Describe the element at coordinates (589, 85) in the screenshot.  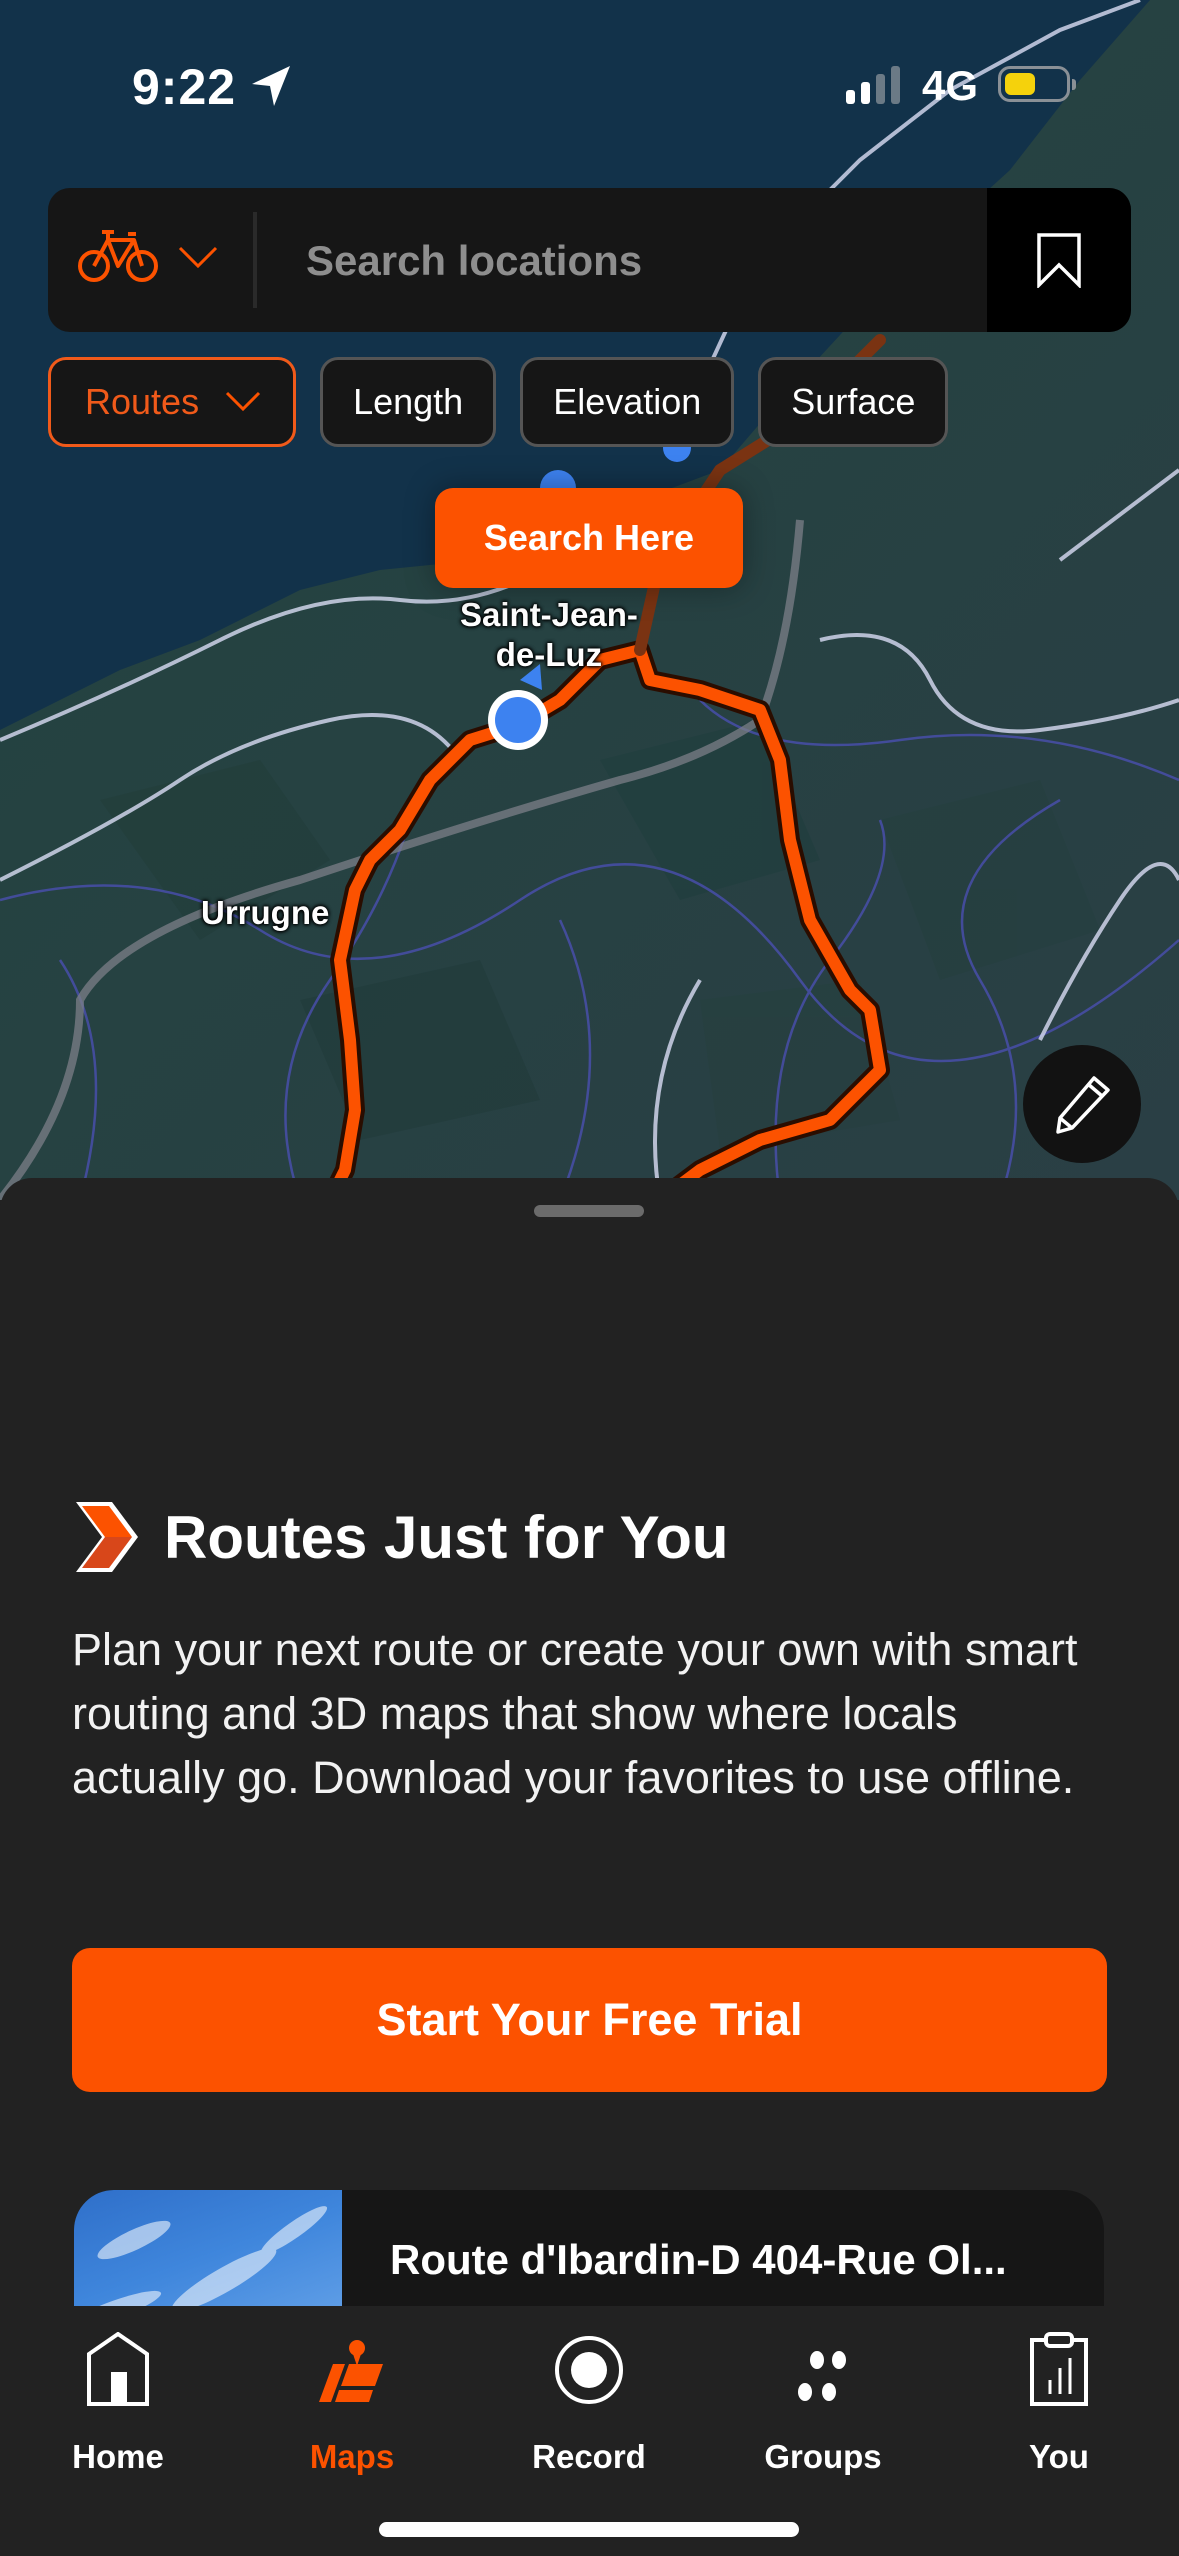
I see `status-bar: 9:22 4G` at that location.